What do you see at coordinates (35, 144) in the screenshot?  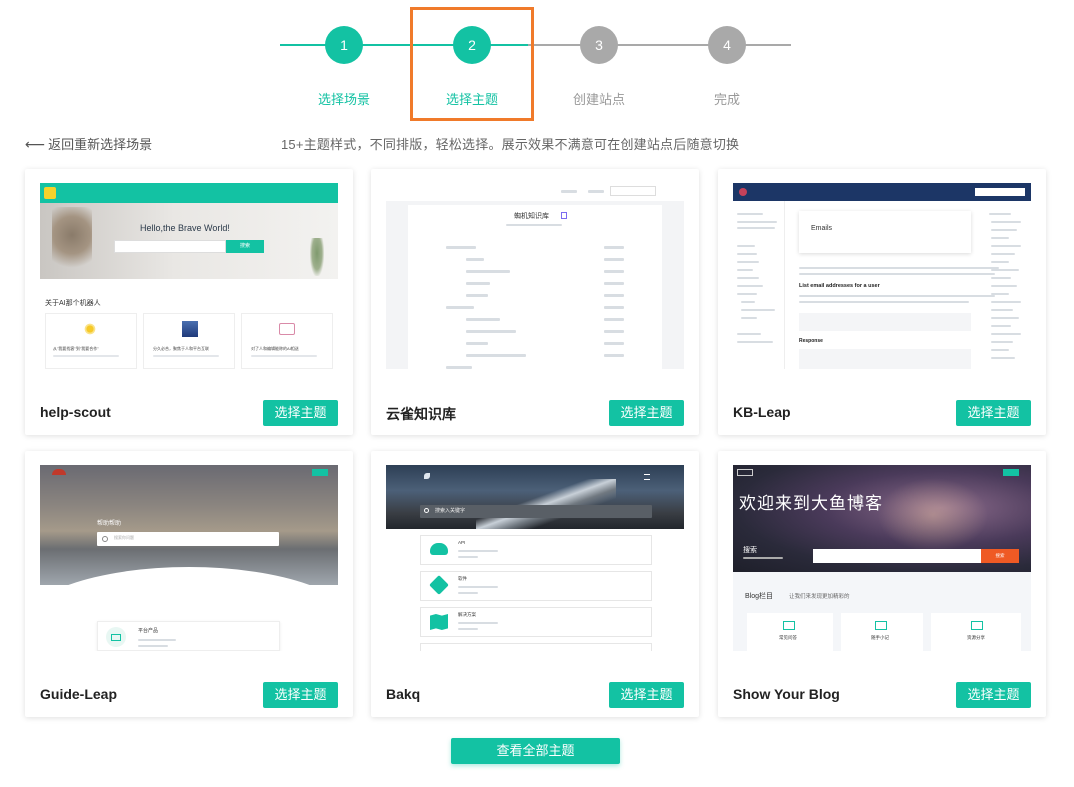 I see `arrow-left-icon: ⟵` at bounding box center [35, 144].